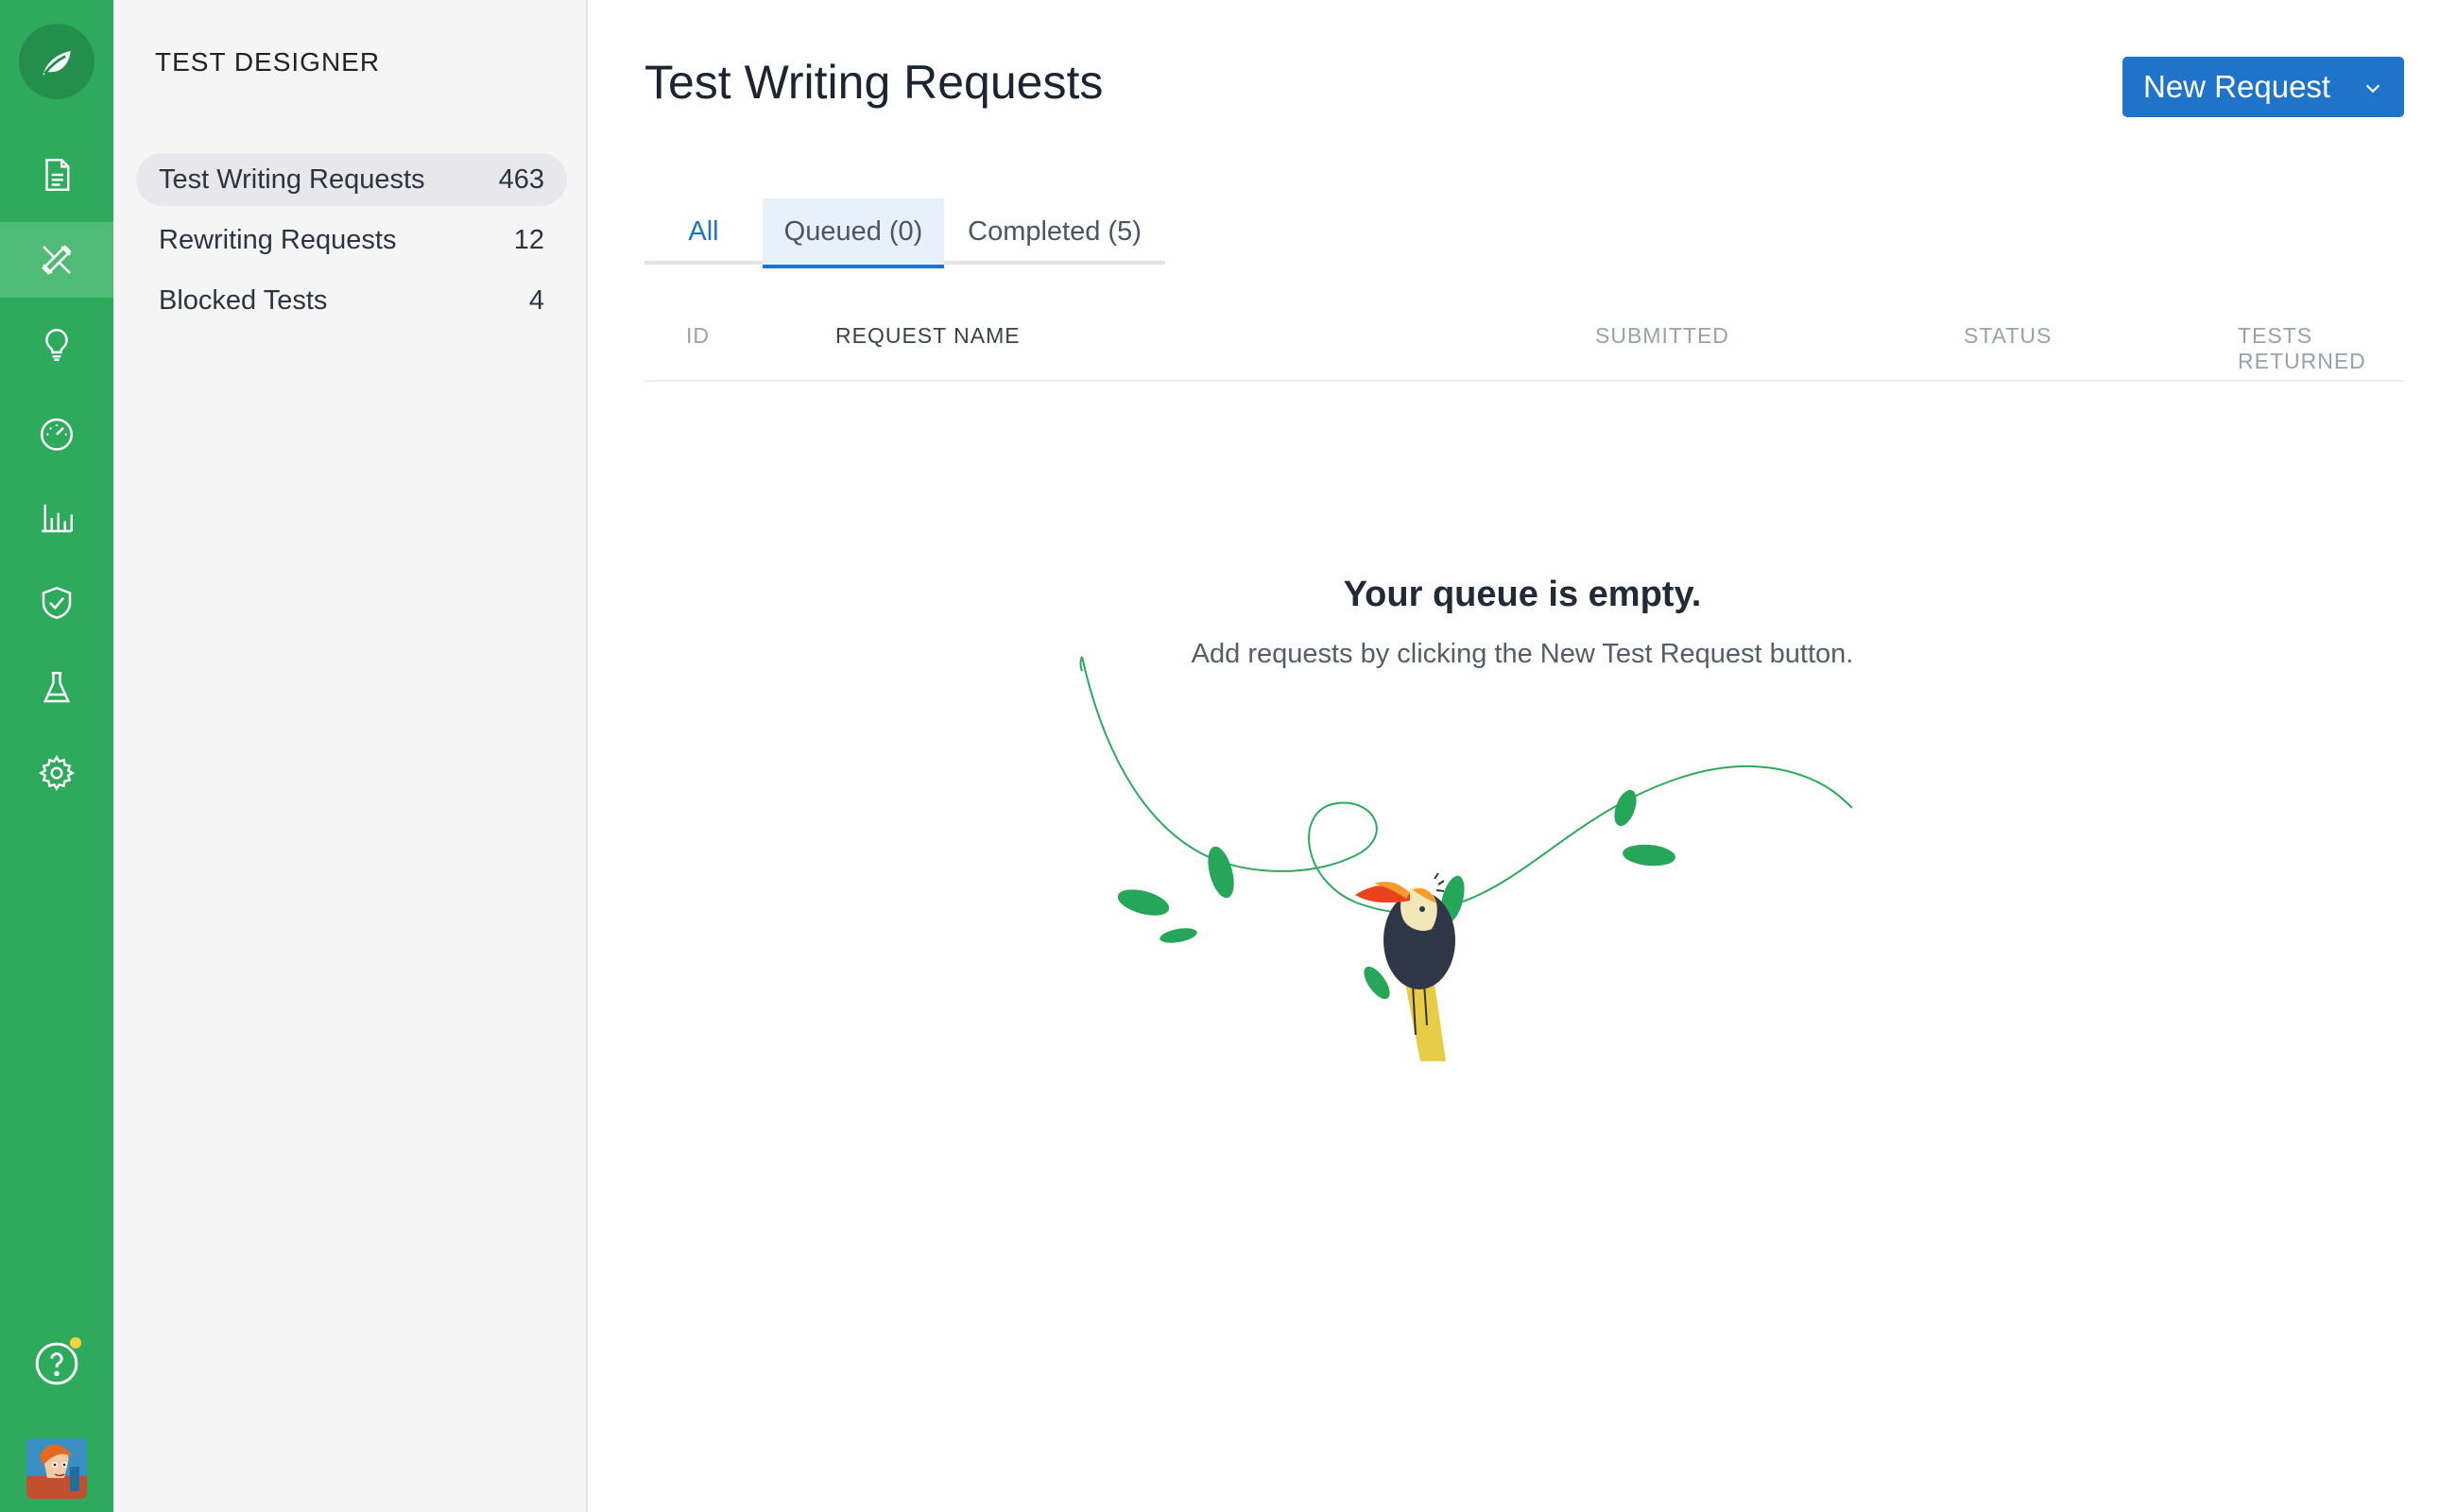 Image resolution: width=2457 pixels, height=1512 pixels. Describe the element at coordinates (928, 336) in the screenshot. I see `column-header-request-name: REQUEST NAME` at that location.